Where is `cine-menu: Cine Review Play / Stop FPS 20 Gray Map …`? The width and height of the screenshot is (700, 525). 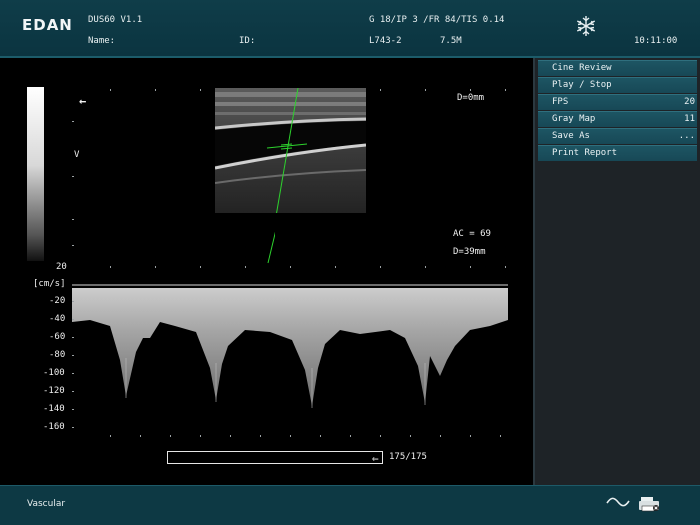
cine-menu: Cine Review Play / Stop FPS 20 Gray Map … is located at coordinates (617, 111).